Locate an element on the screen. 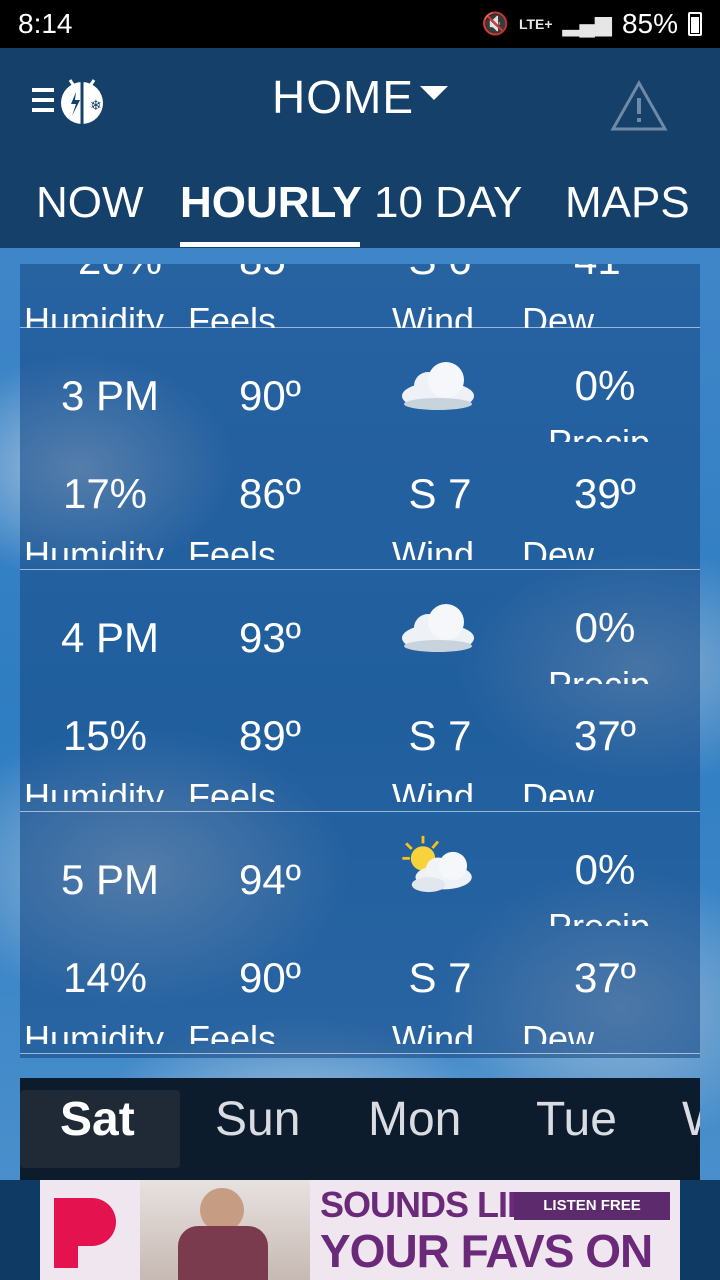  day-tab-tue: Tue is located at coordinates (576, 1119).